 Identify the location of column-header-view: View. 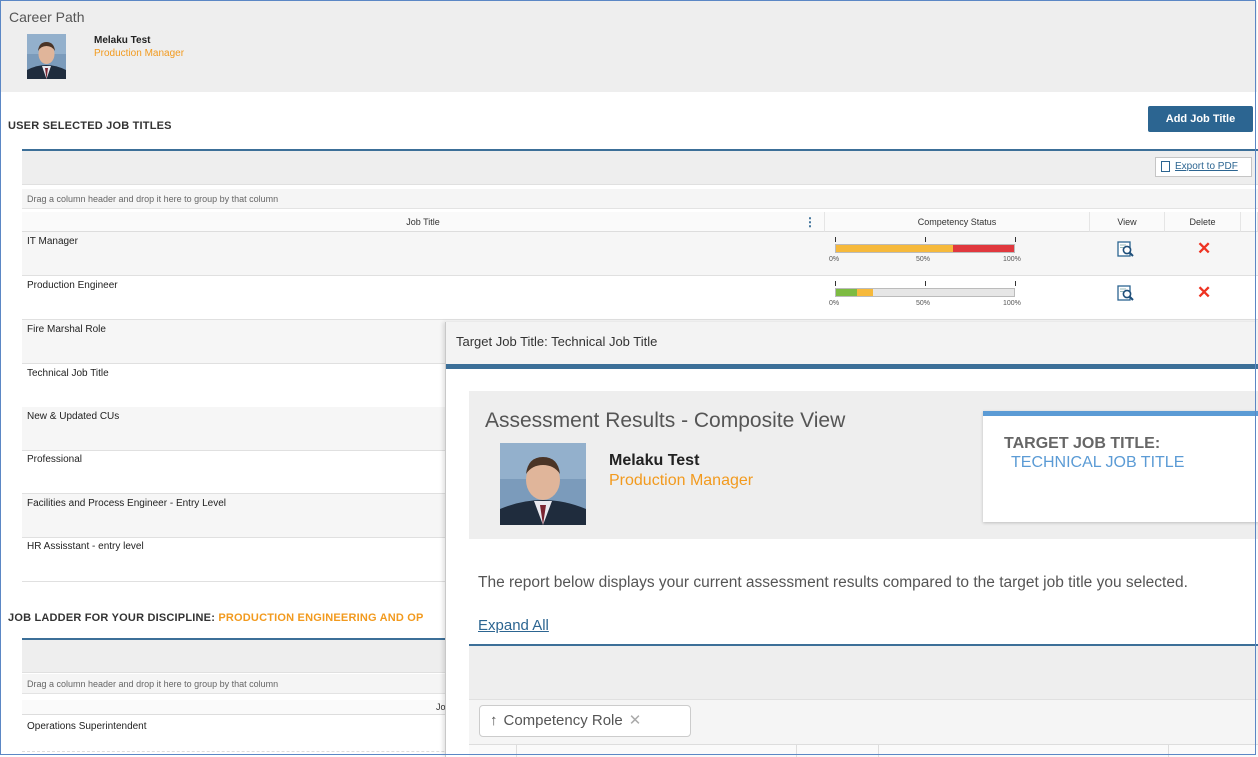
(1127, 222).